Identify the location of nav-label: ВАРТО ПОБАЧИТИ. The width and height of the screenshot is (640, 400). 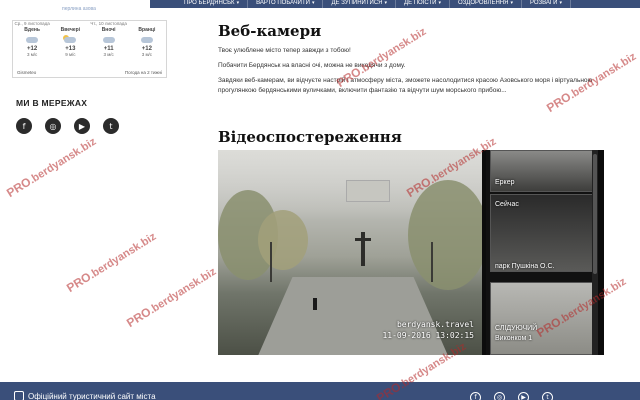
(283, 3).